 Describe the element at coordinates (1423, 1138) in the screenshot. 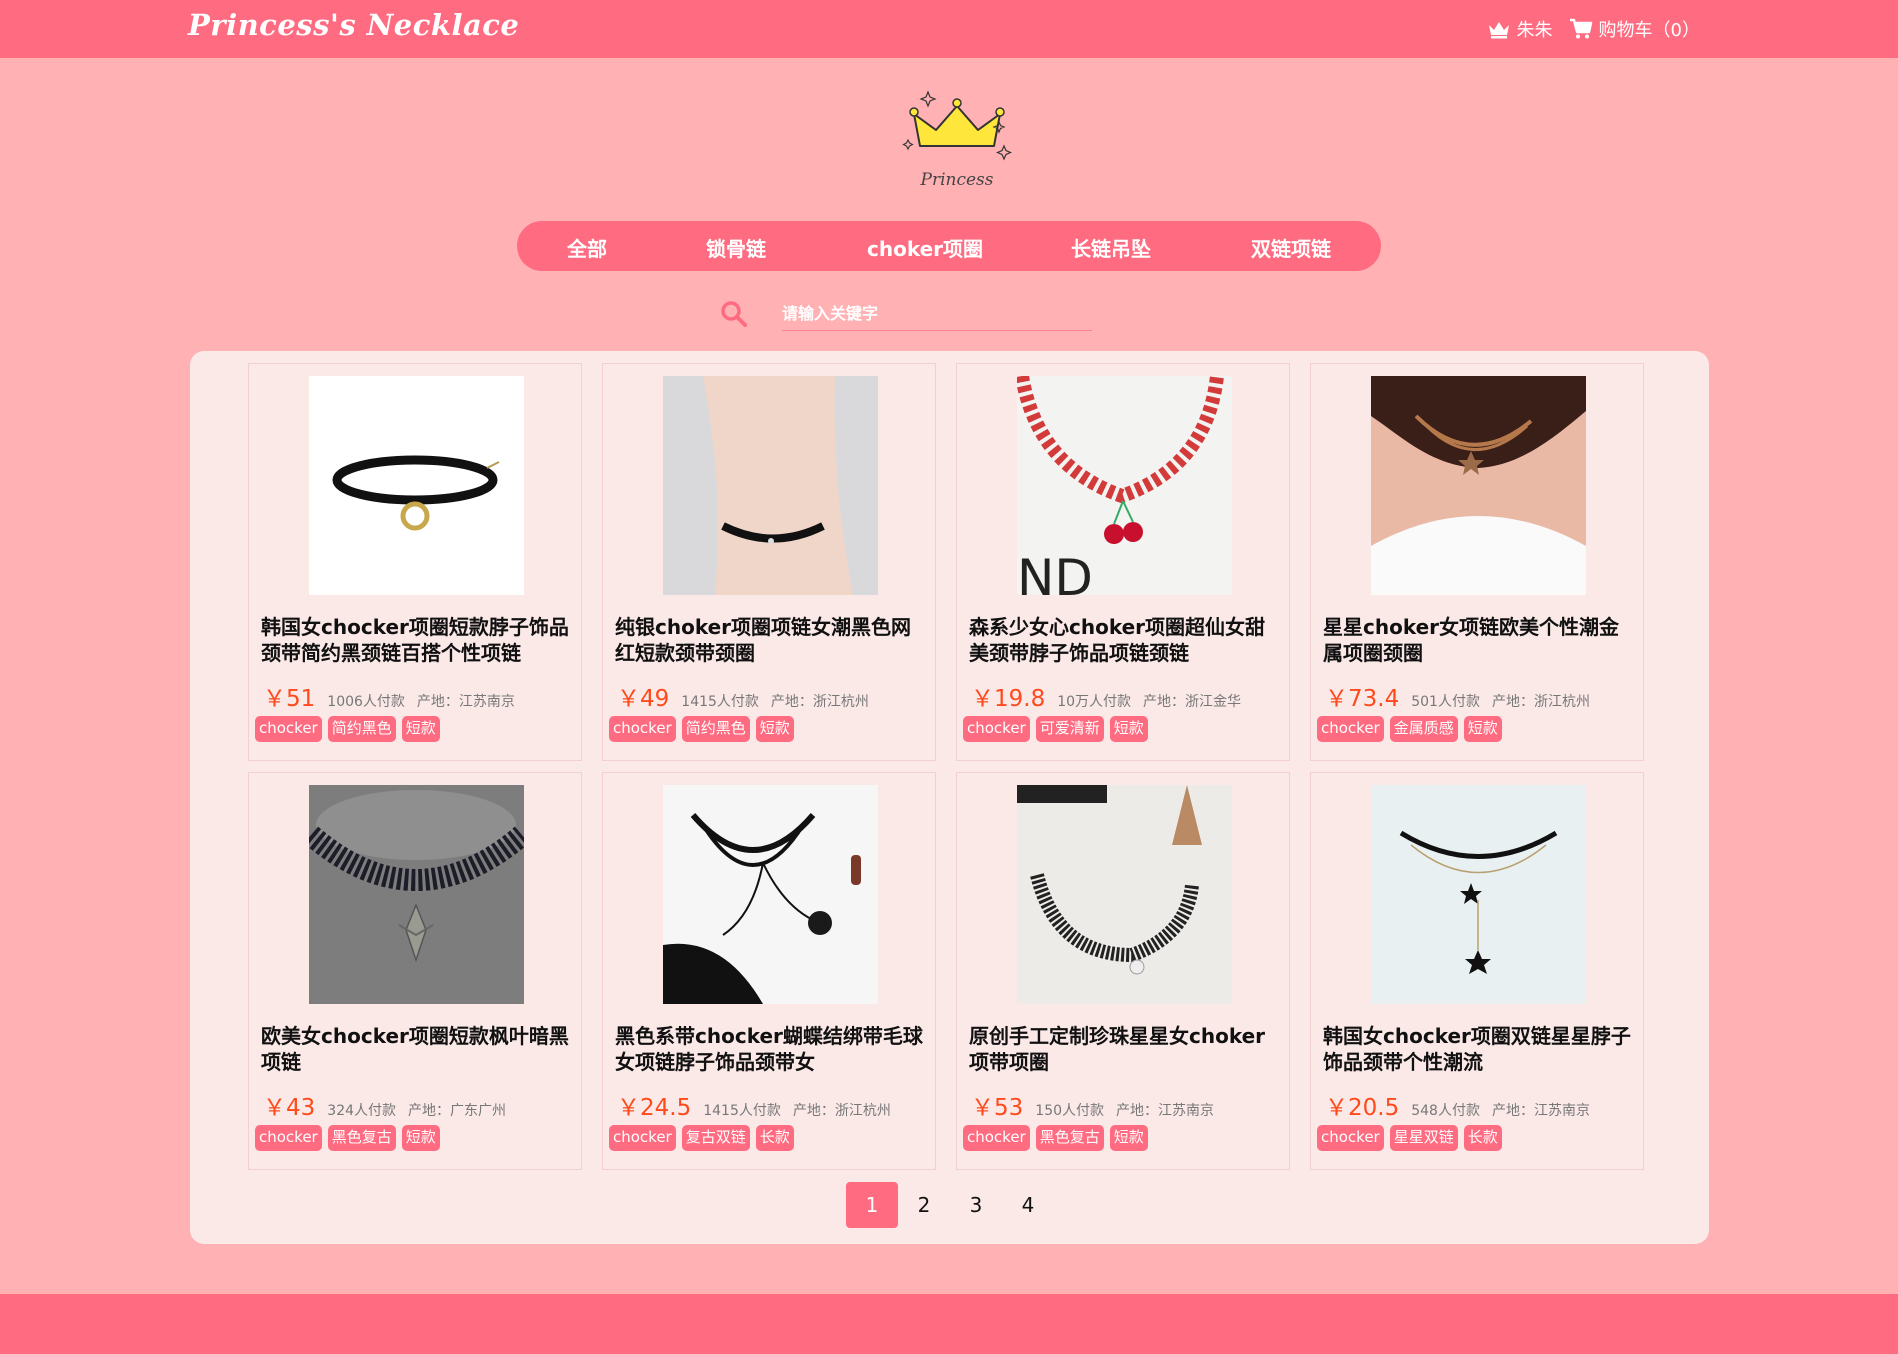

I see `product-tag: 星星双链` at that location.